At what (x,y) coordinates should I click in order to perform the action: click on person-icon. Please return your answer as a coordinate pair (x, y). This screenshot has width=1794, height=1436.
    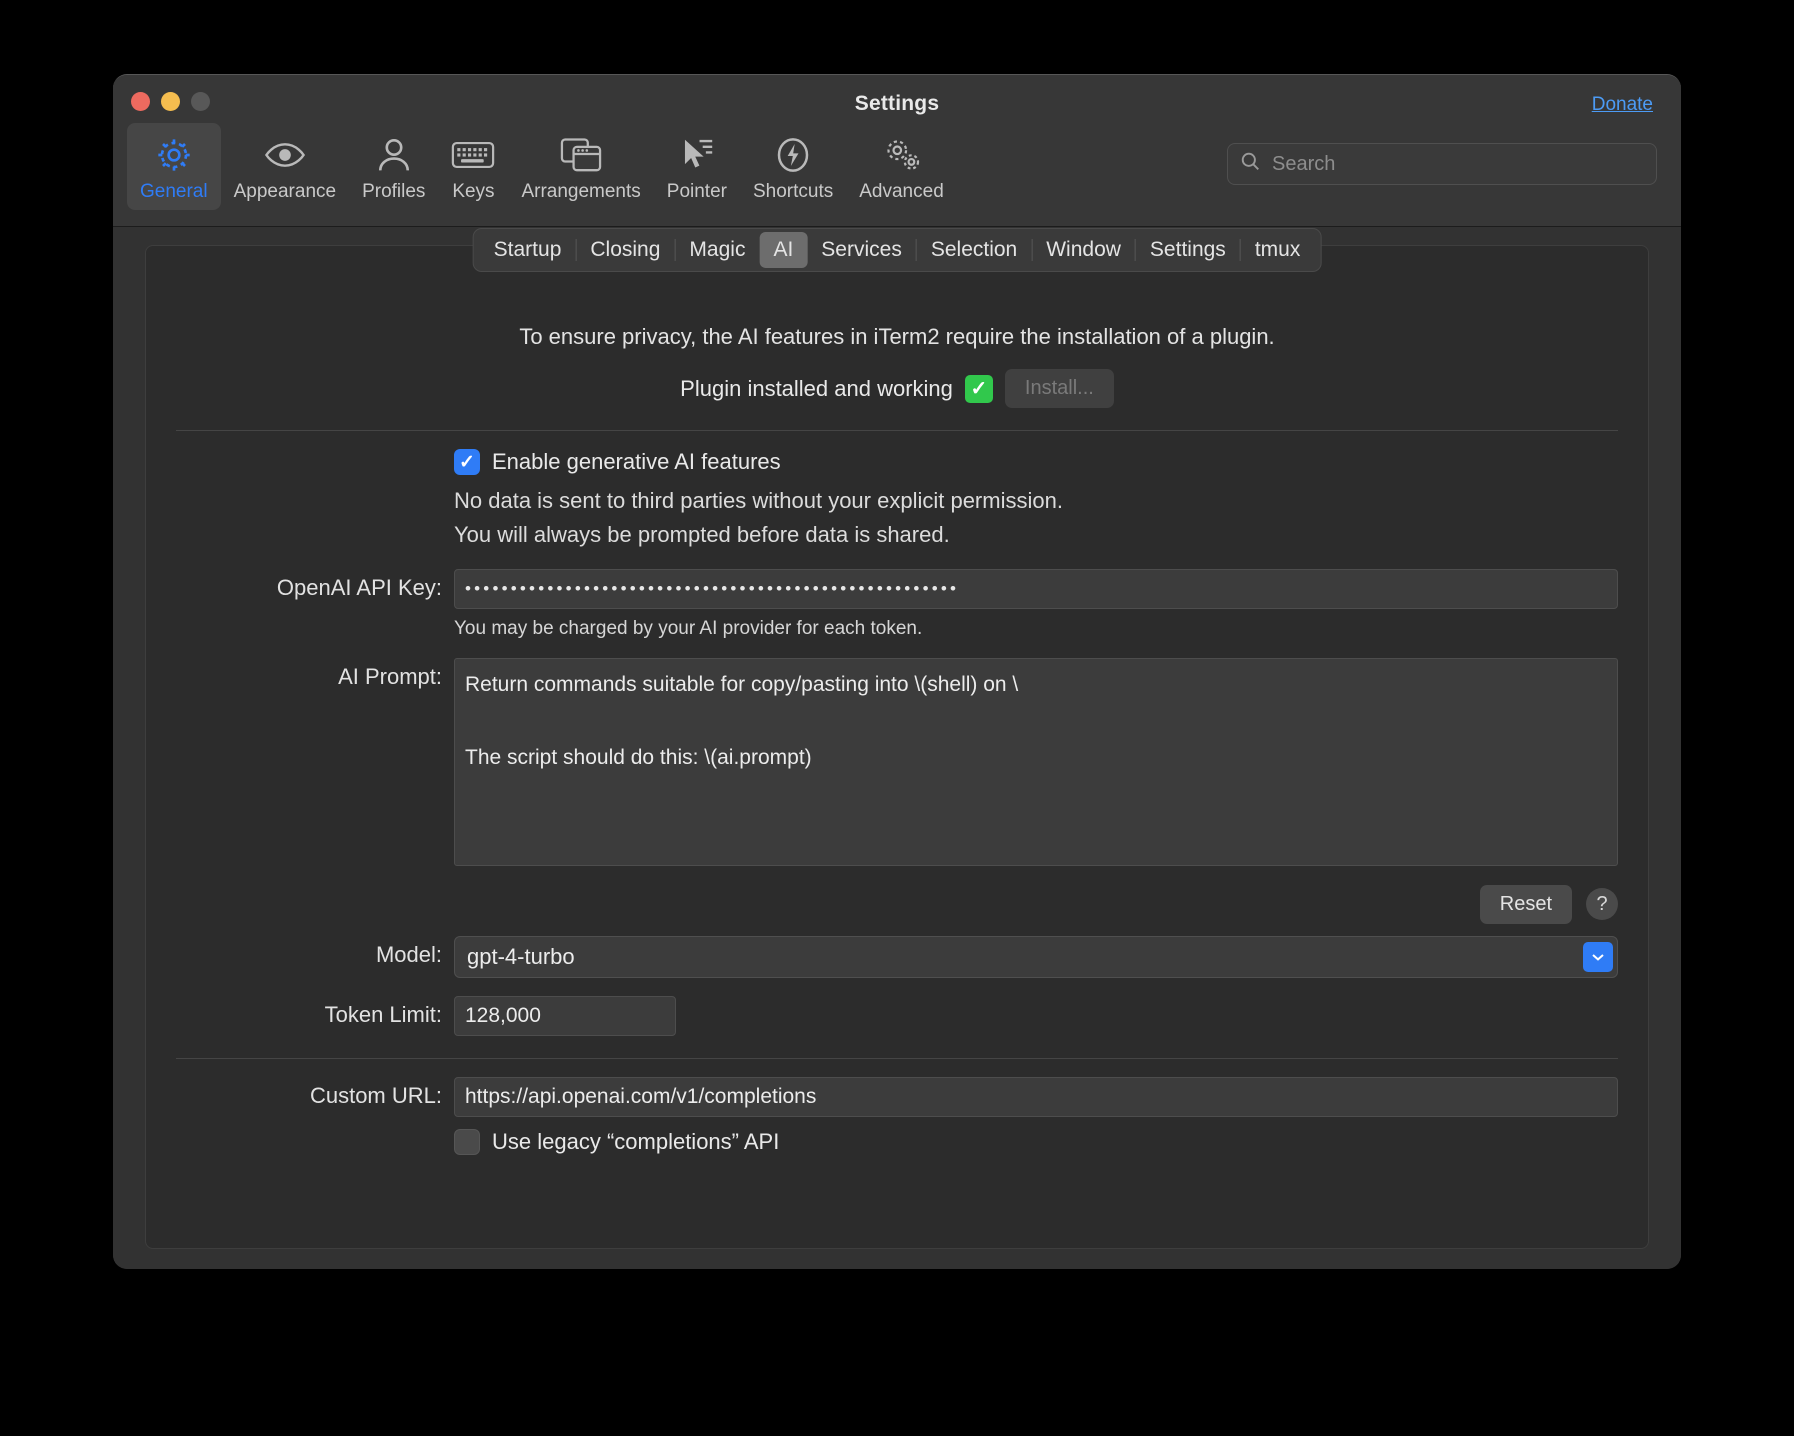
    Looking at the image, I should click on (394, 155).